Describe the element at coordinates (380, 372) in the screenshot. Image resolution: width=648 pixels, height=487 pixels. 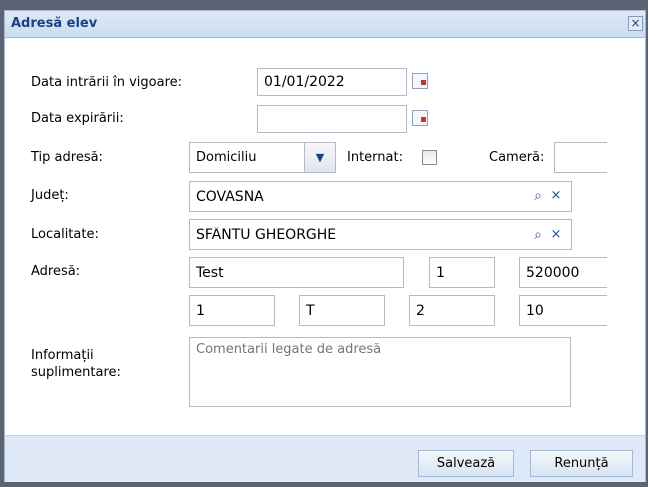
I see `info-textarea` at that location.